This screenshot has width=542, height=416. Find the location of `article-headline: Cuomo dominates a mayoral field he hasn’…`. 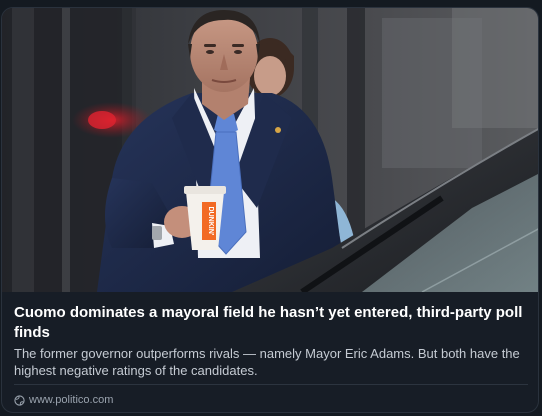

article-headline: Cuomo dominates a mayoral field he hasn’… is located at coordinates (271, 323).